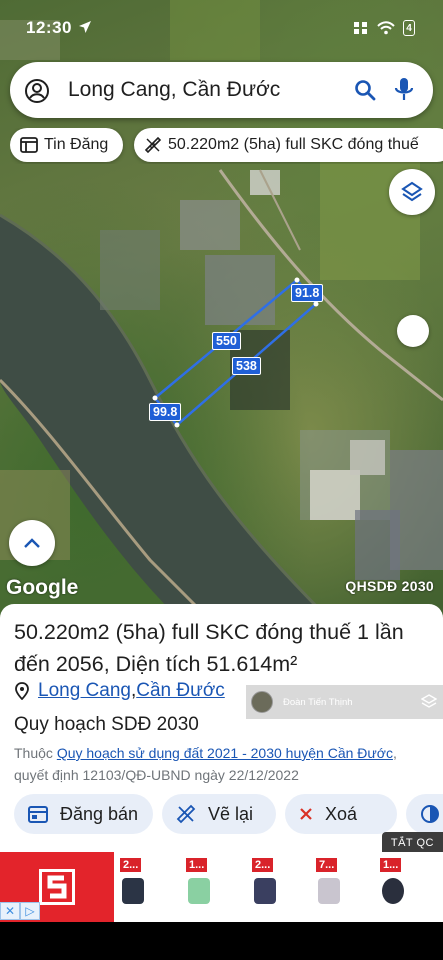 This screenshot has height=960, width=443. I want to click on home-indicator-area, so click(221, 941).